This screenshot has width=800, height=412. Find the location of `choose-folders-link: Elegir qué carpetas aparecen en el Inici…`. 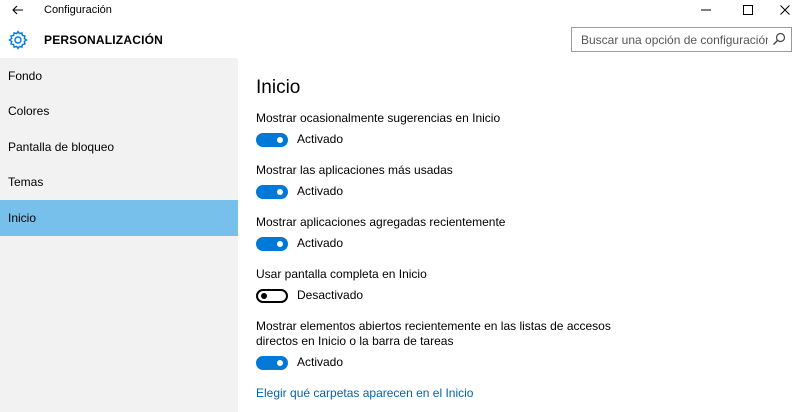

choose-folders-link: Elegir qué carpetas aparecen en el Inici… is located at coordinates (364, 393).